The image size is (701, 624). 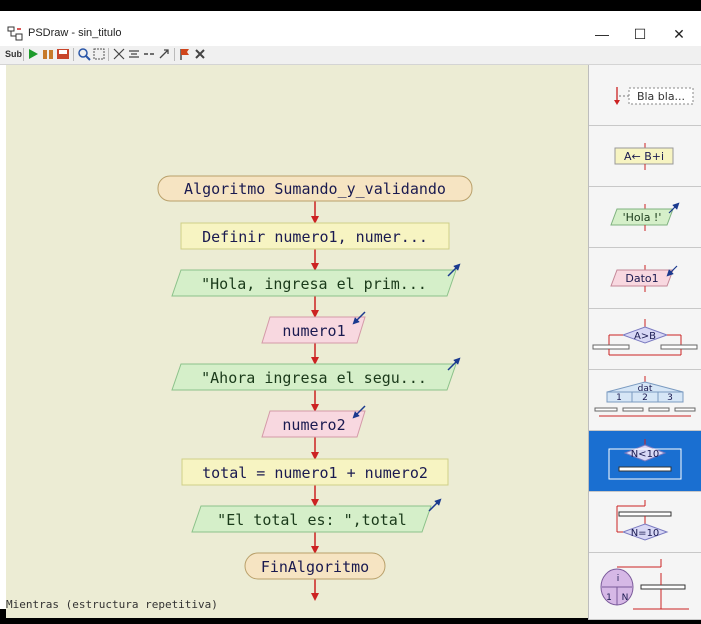 What do you see at coordinates (313, 331) in the screenshot?
I see `input-1-label: numero1` at bounding box center [313, 331].